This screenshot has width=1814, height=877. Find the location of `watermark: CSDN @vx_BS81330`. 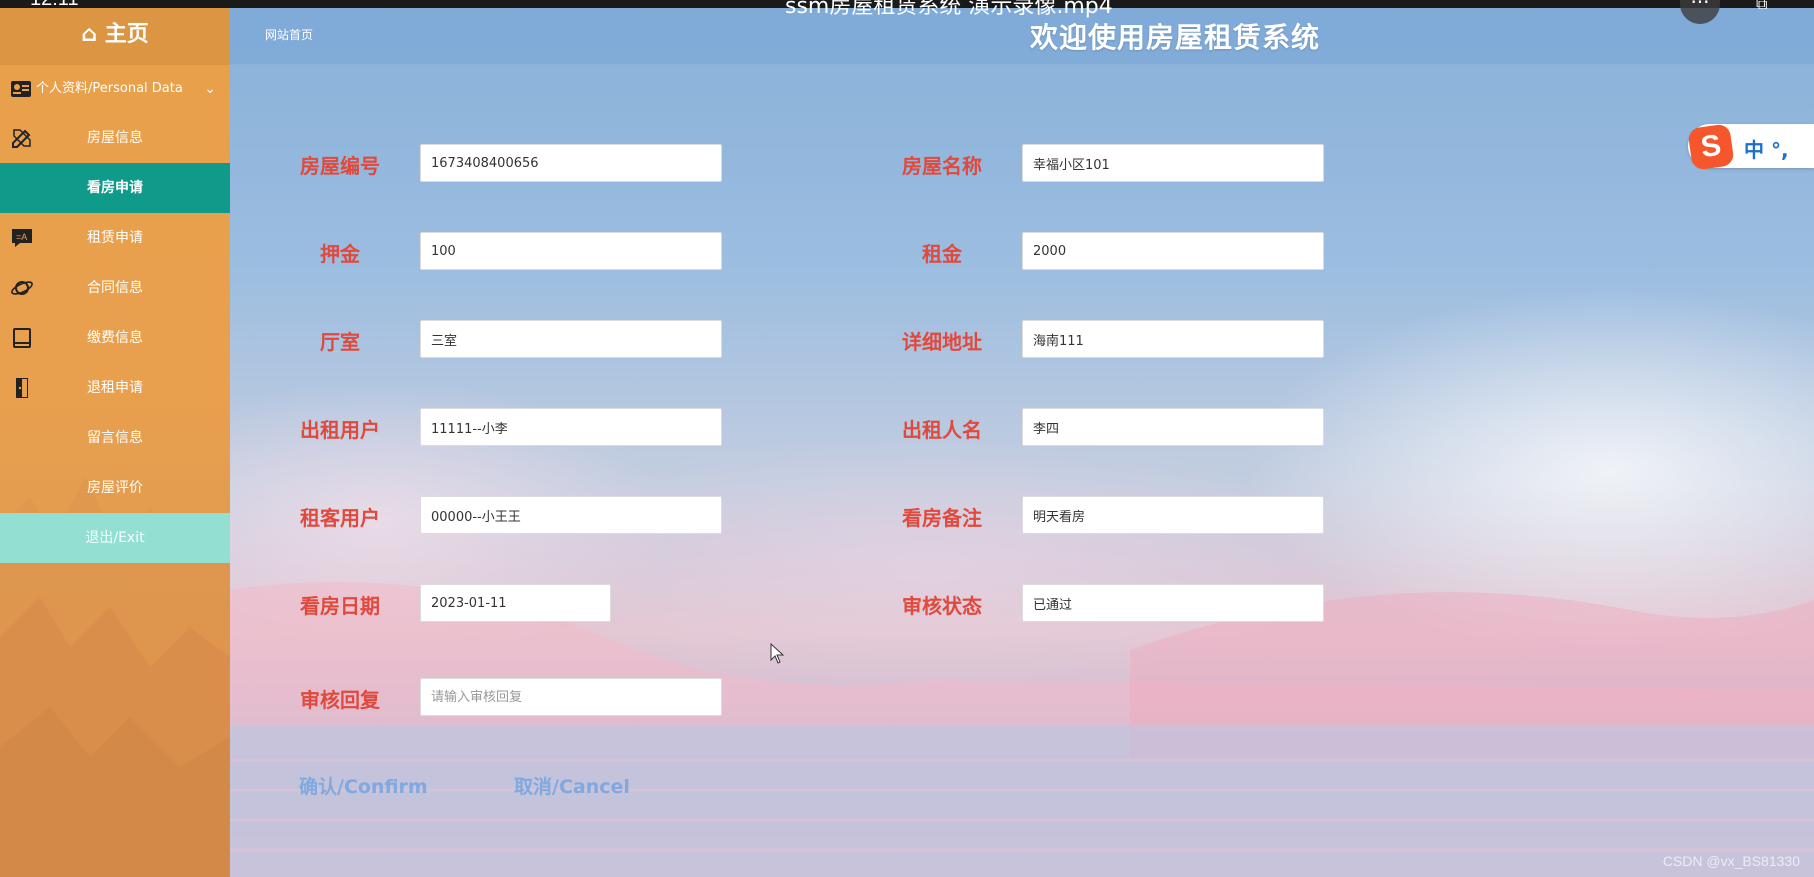

watermark: CSDN @vx_BS81330 is located at coordinates (1731, 861).